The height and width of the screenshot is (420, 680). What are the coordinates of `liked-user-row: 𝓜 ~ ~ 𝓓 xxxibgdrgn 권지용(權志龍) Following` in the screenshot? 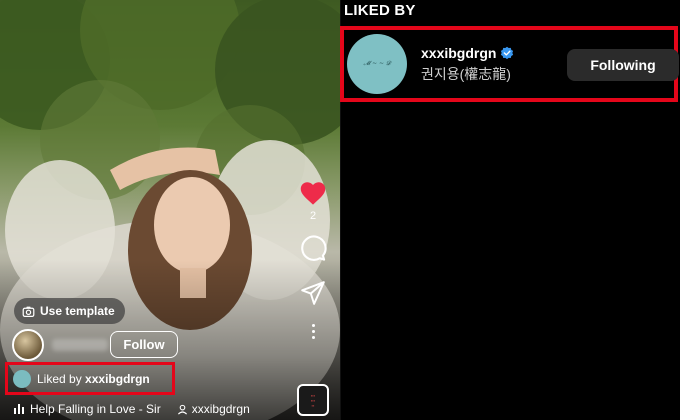 It's located at (509, 64).